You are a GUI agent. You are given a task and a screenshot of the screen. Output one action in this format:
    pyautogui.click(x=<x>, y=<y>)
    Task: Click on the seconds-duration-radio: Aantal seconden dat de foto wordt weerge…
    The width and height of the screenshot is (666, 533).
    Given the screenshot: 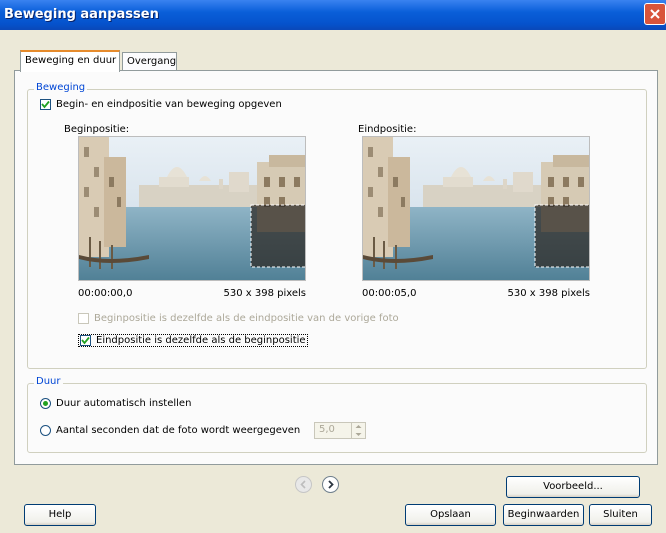 What is the action you would take?
    pyautogui.click(x=170, y=430)
    